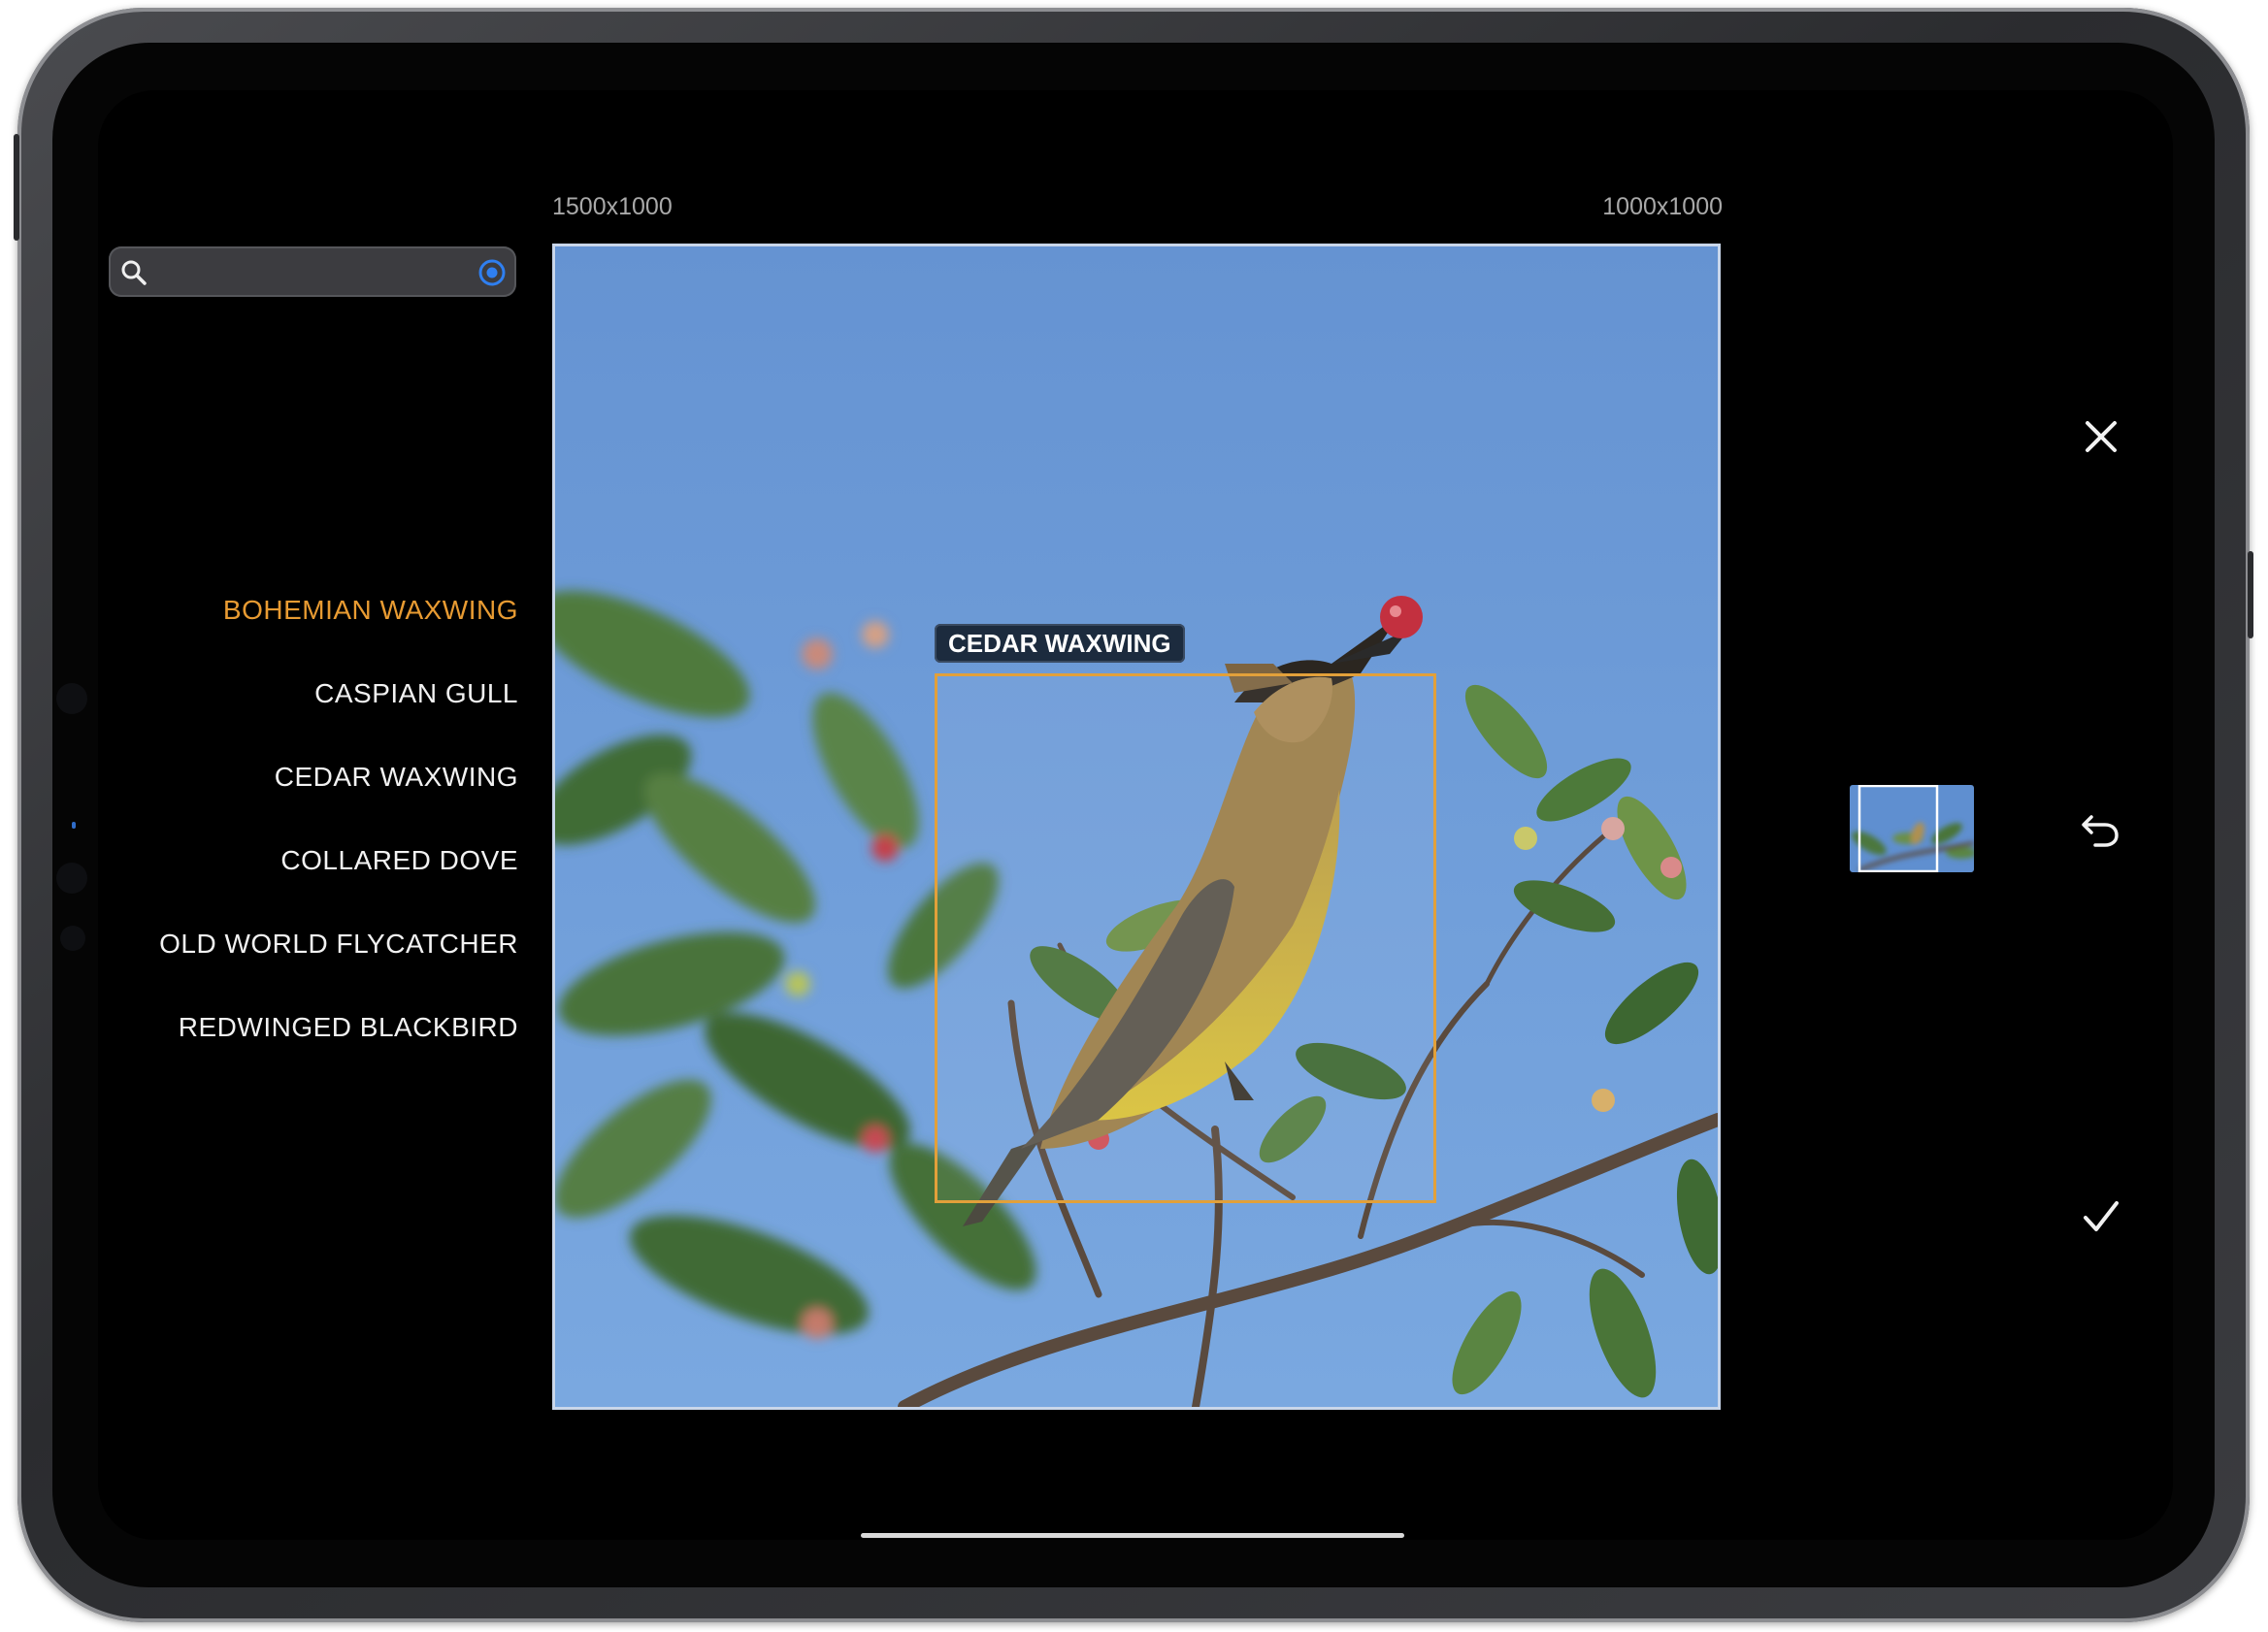  Describe the element at coordinates (348, 1027) in the screenshot. I see `label-item-redwinged-blackbird: REDWINGED BLACKBIRD` at that location.